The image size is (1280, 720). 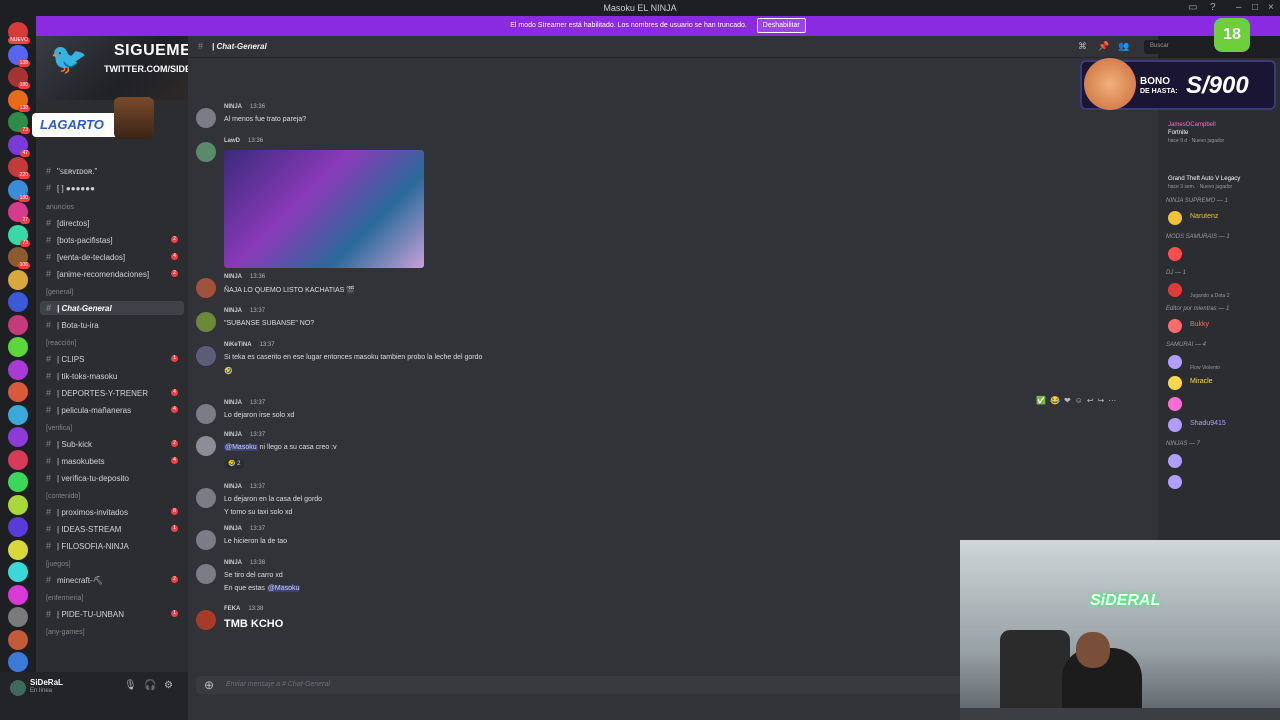 What do you see at coordinates (1082, 46) in the screenshot?
I see `threads-icon: ⌘` at bounding box center [1082, 46].